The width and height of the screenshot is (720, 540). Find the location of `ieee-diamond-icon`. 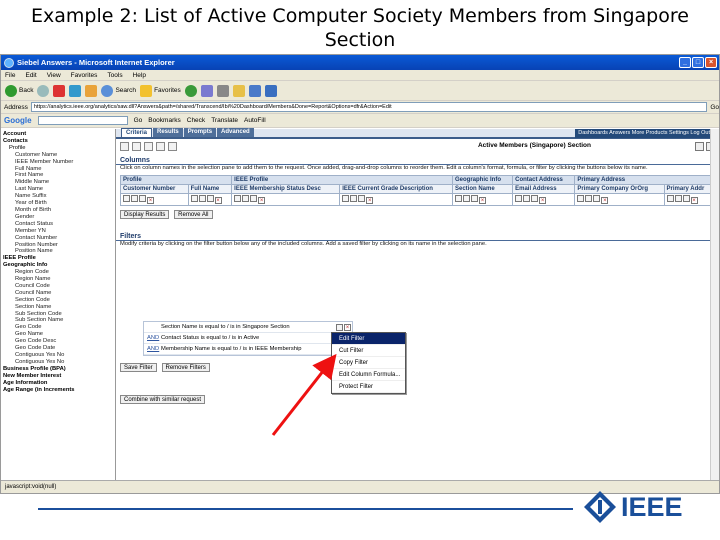

ieee-diamond-icon is located at coordinates (600, 507).